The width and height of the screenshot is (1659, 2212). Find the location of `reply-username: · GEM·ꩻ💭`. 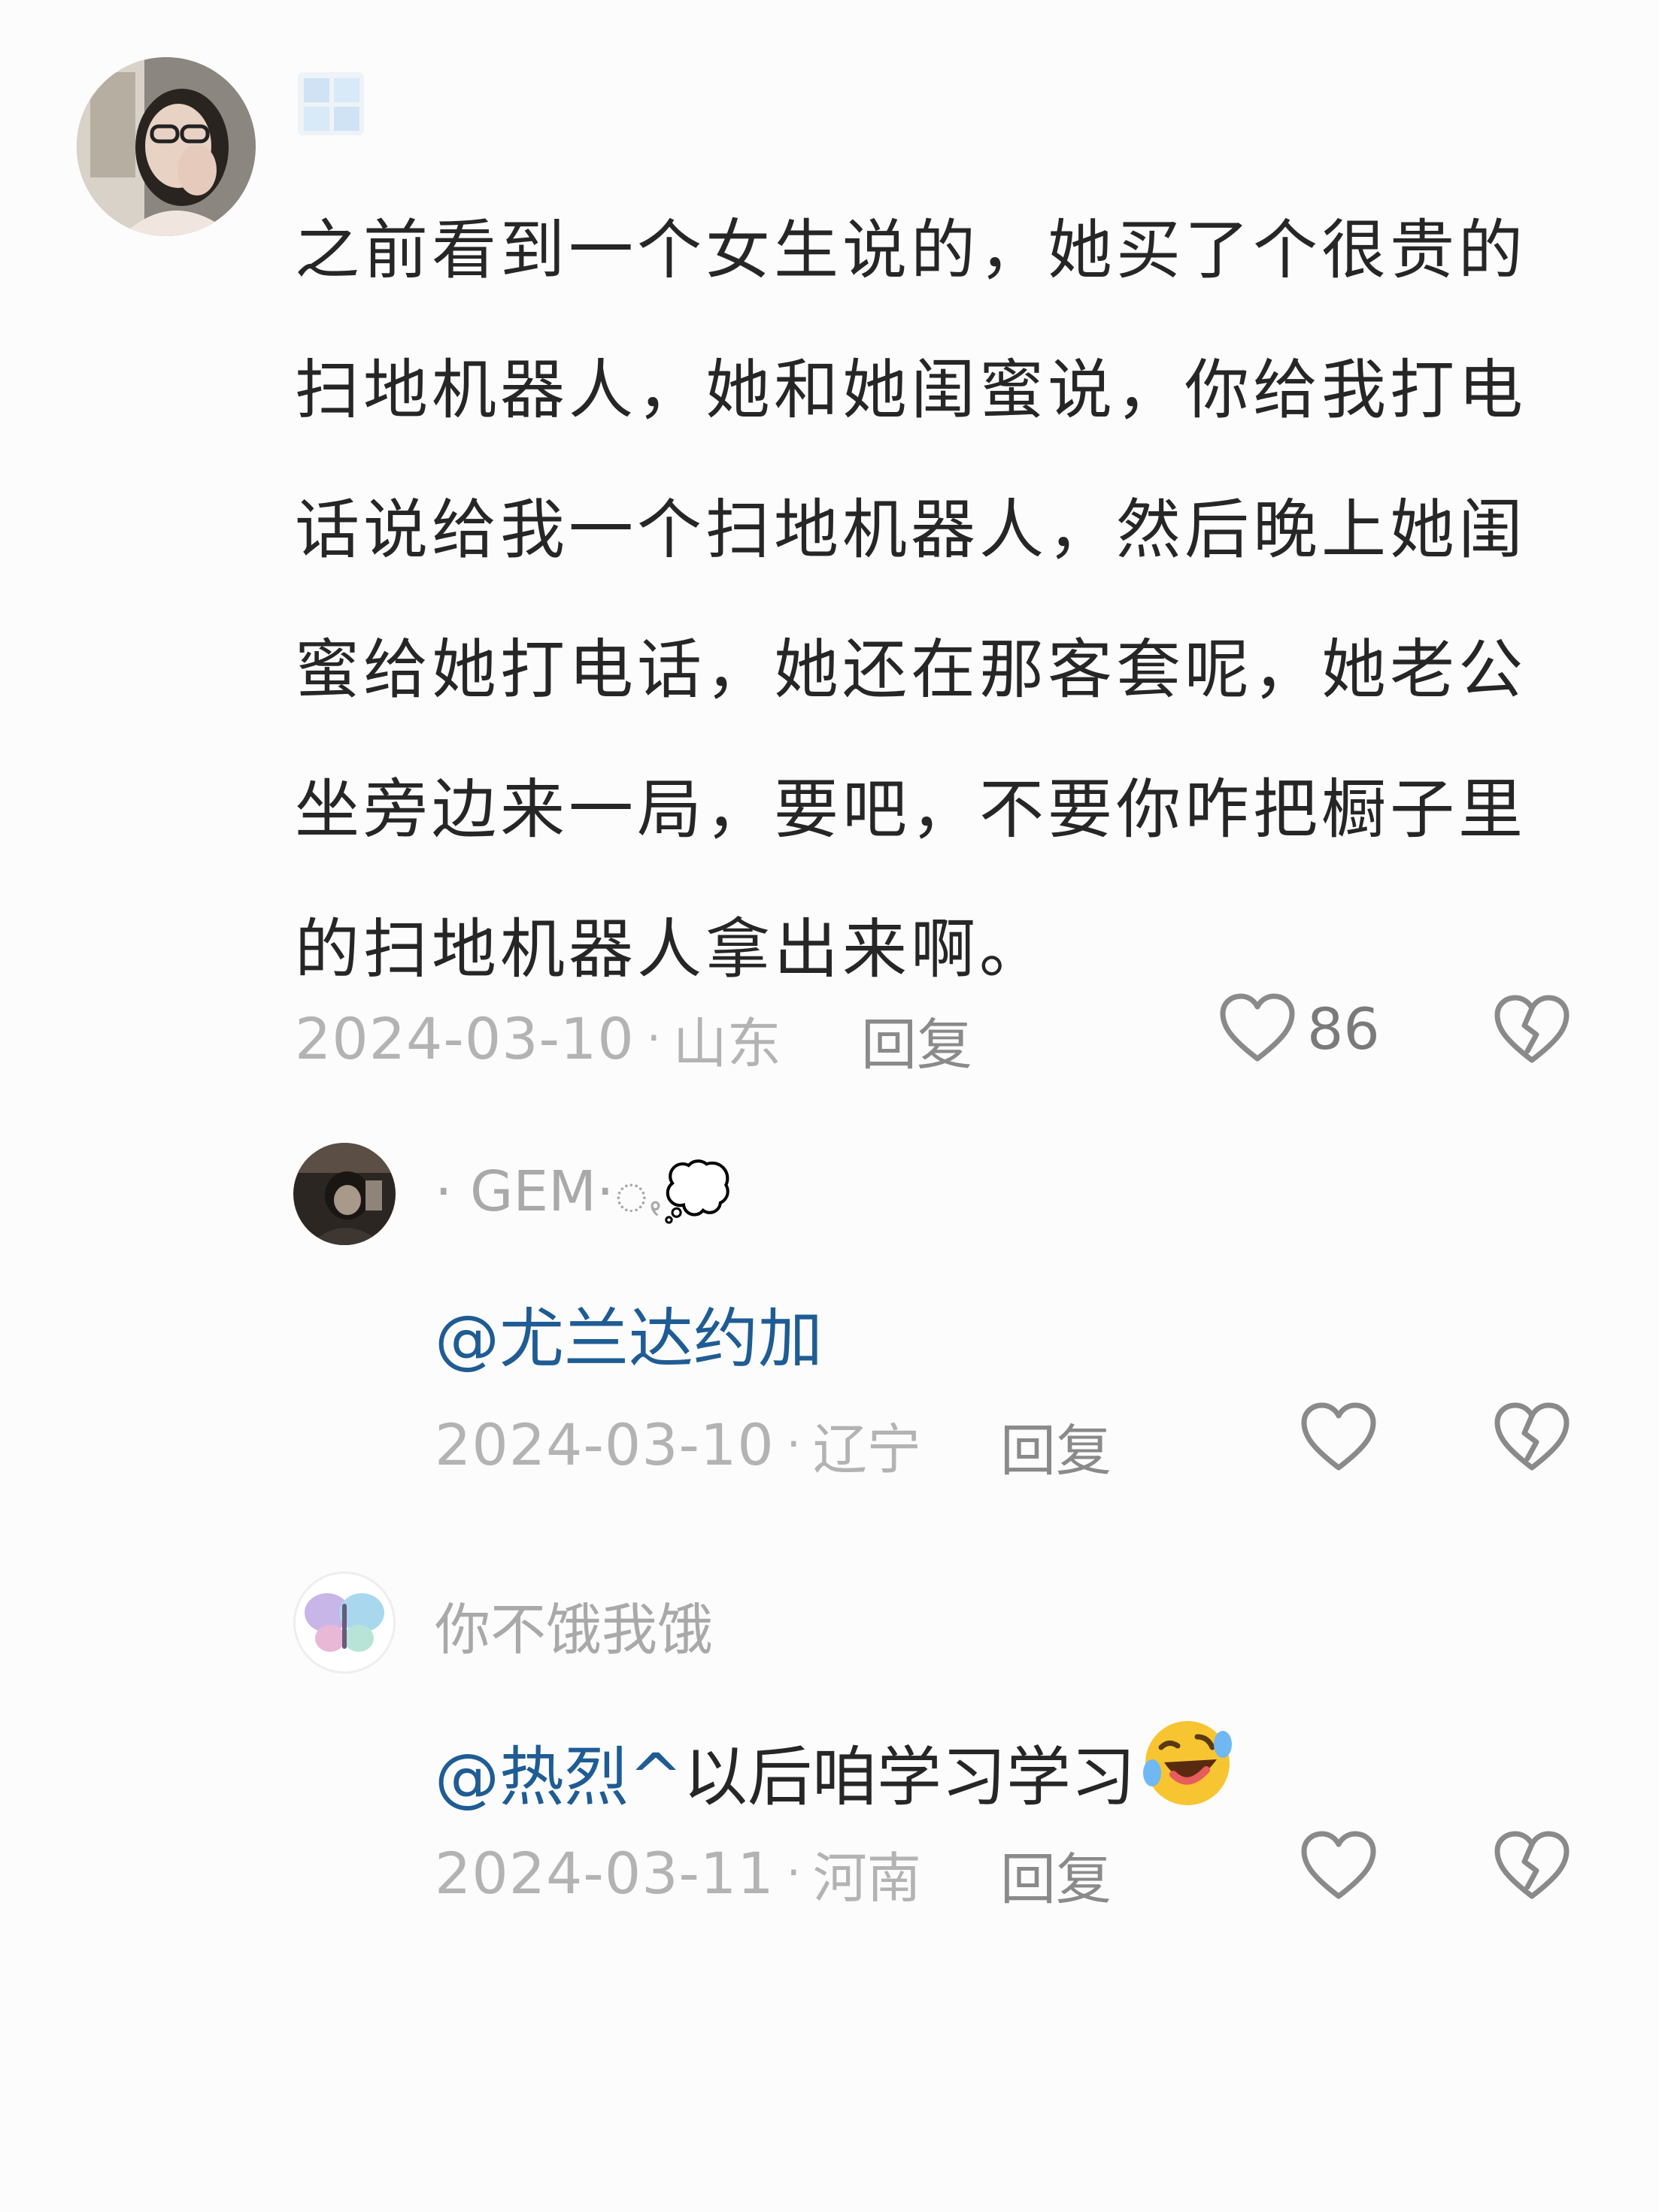

reply-username: · GEM·ꩻ💭 is located at coordinates (584, 1197).